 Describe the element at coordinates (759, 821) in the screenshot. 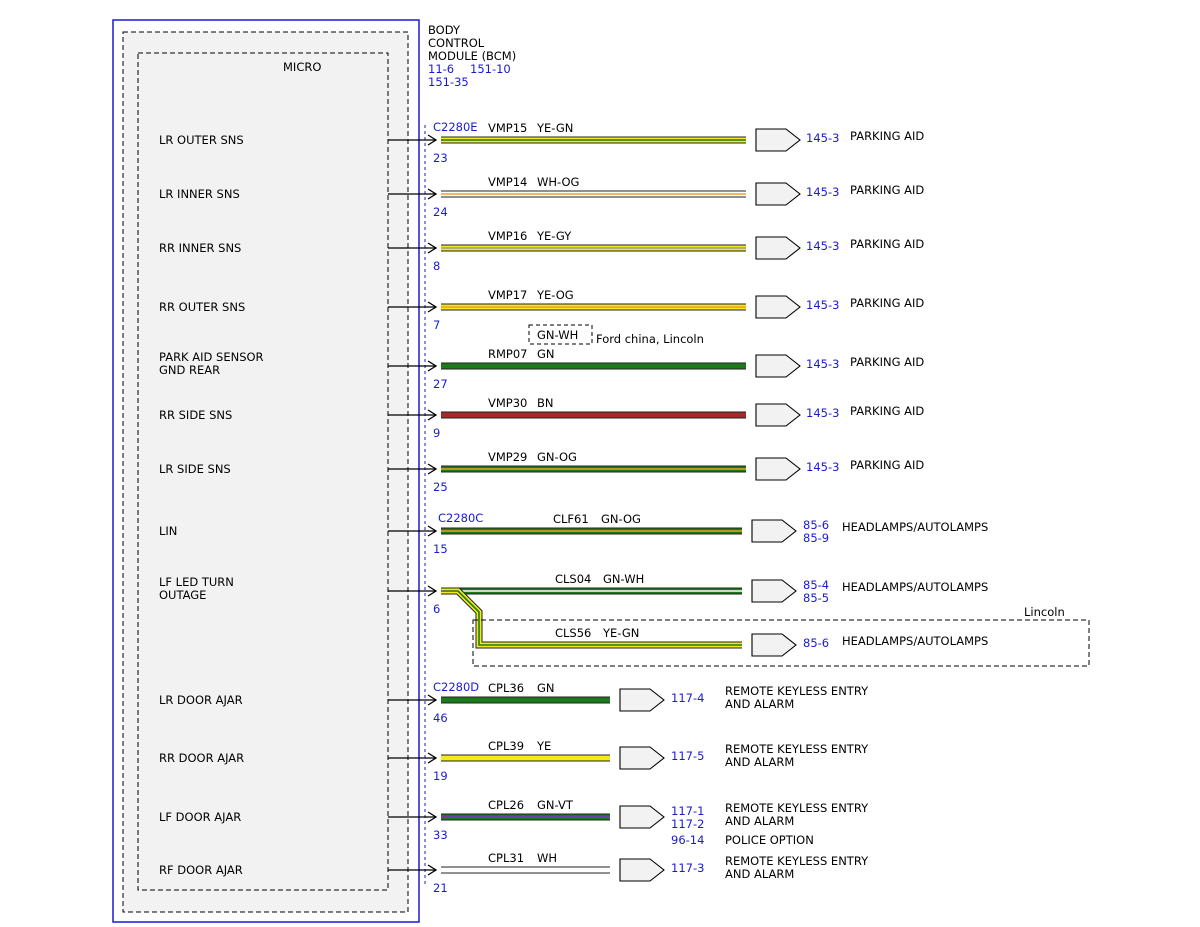

I see `destination-label-cpl26-1: AND ALARM` at that location.